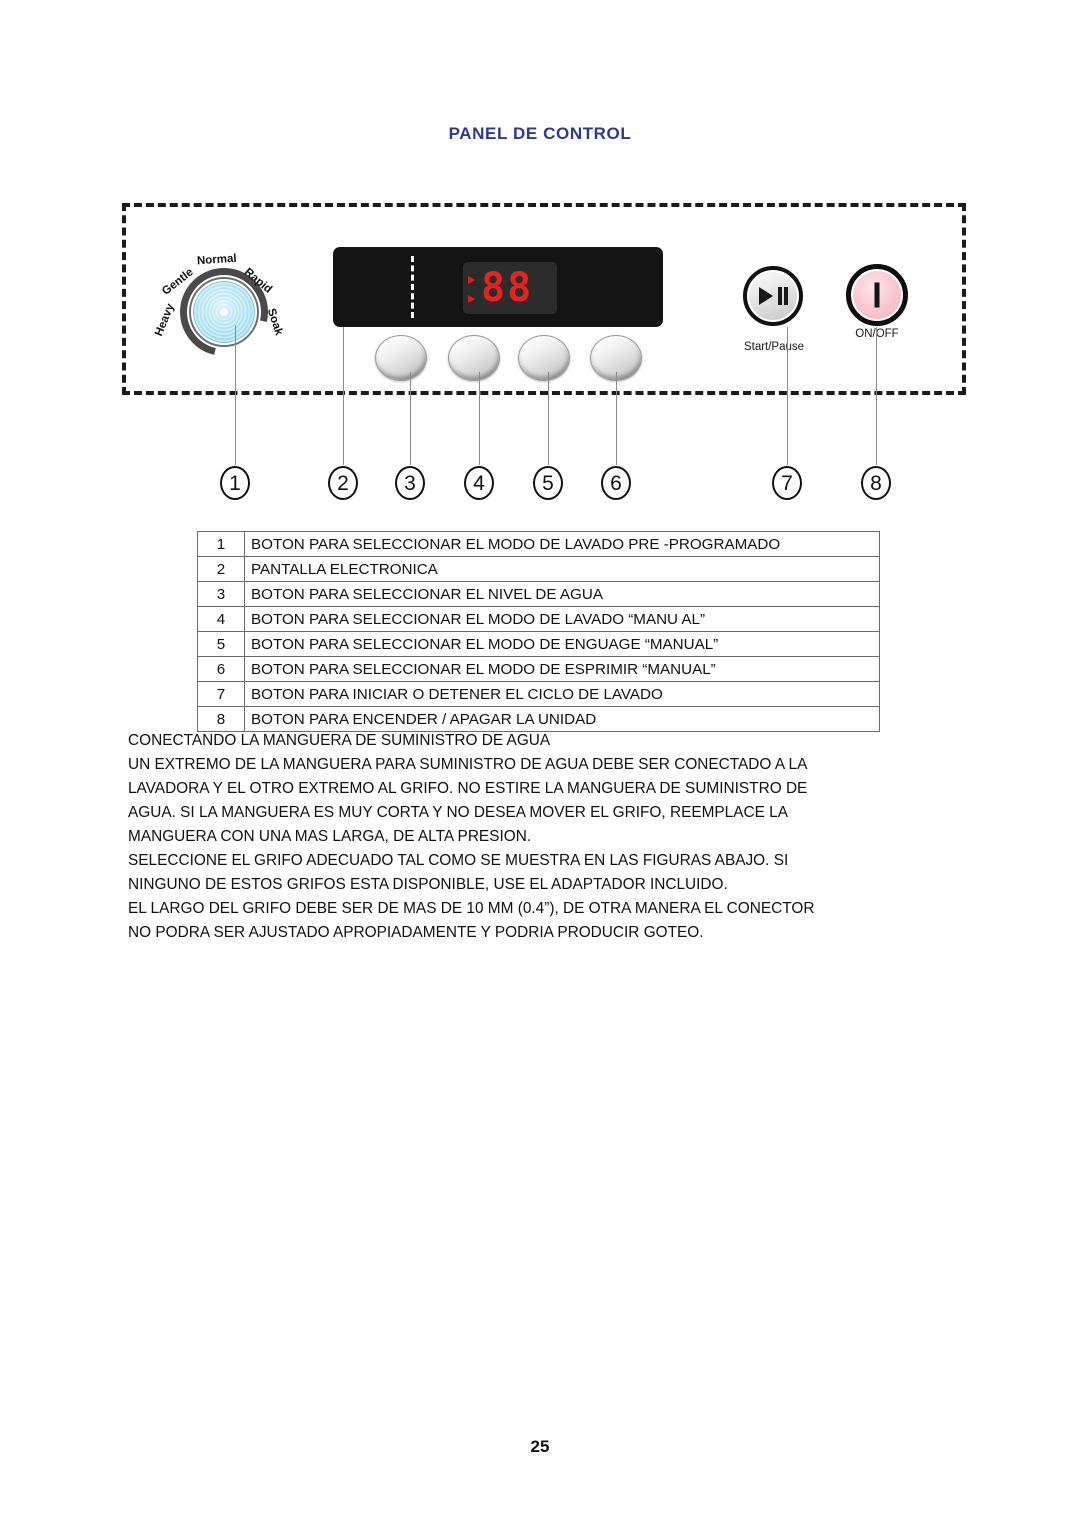 The image size is (1080, 1527). I want to click on callout-8: 8, so click(876, 483).